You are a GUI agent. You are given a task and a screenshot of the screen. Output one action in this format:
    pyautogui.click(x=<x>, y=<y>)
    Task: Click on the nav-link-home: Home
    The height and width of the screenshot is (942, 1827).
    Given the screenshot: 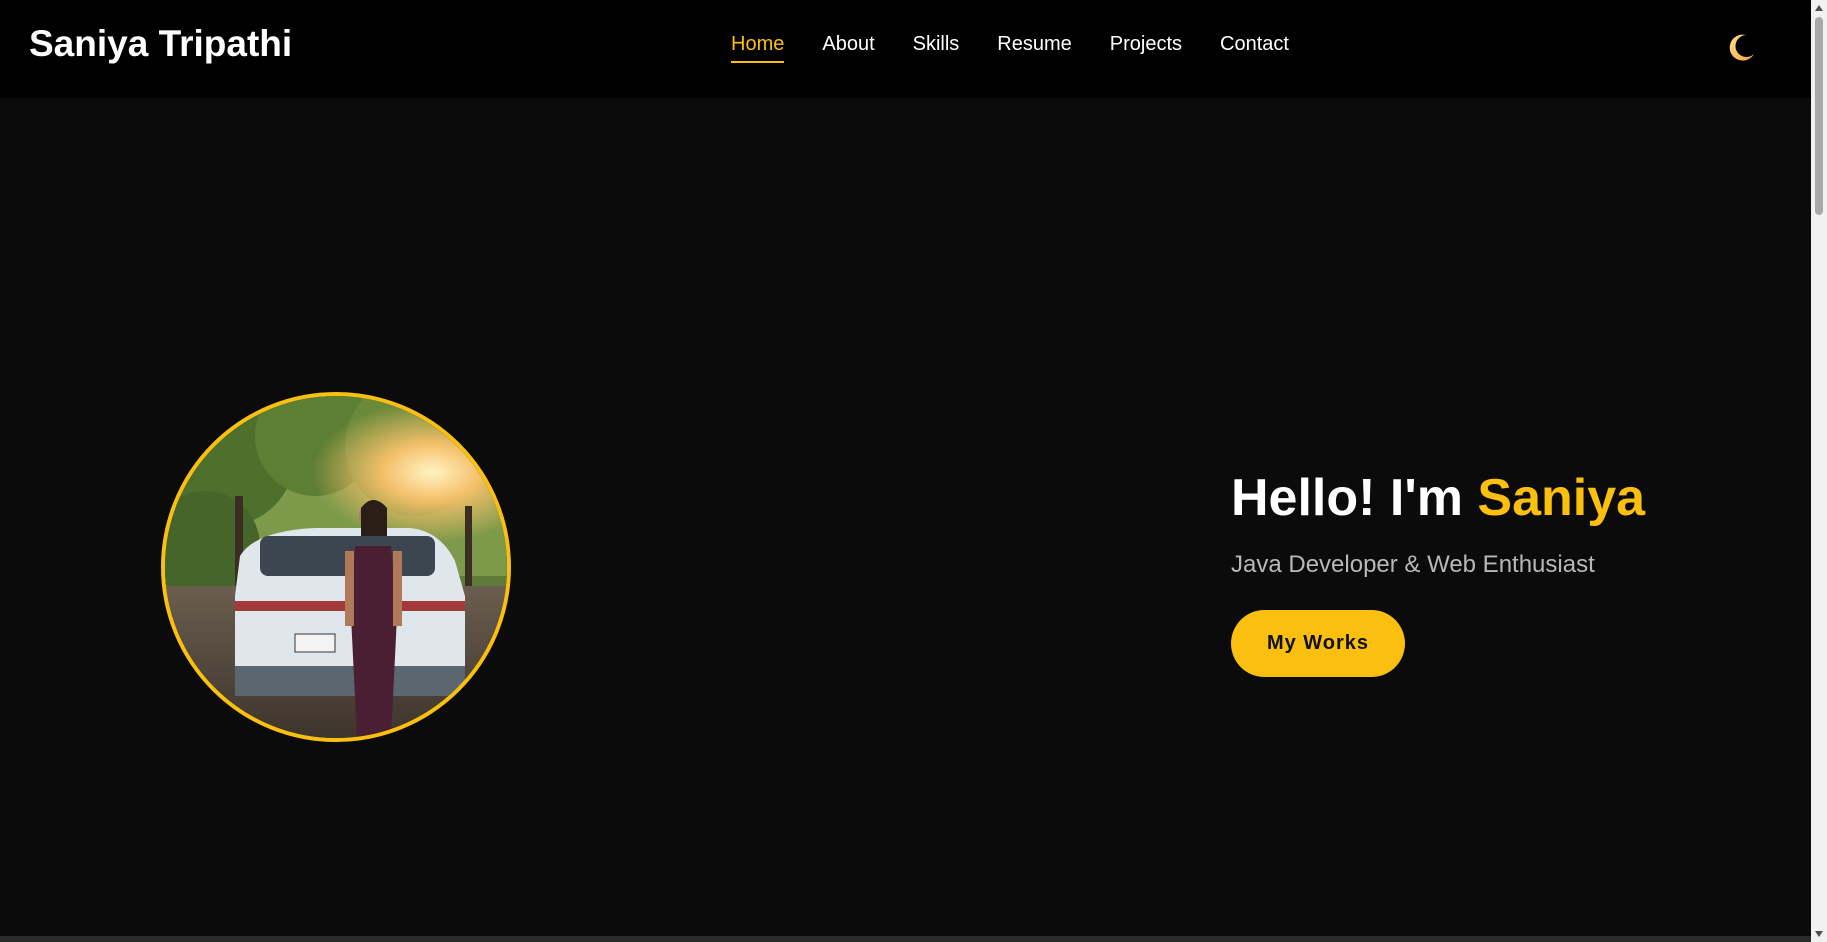 What is the action you would take?
    pyautogui.click(x=758, y=47)
    